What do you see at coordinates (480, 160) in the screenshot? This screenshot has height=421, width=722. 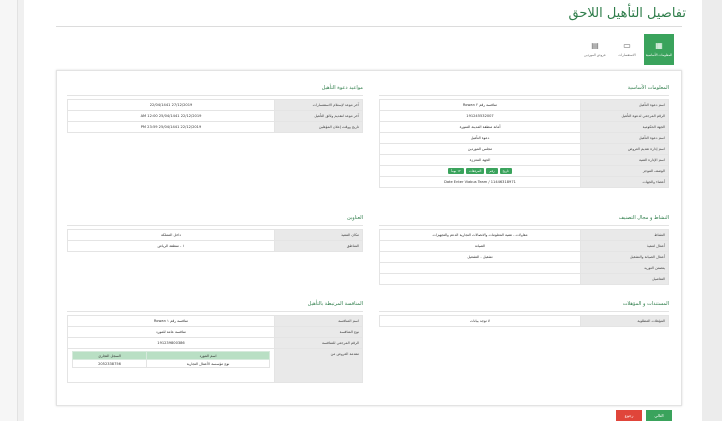 I see `field-value: الجهة المعززة` at bounding box center [480, 160].